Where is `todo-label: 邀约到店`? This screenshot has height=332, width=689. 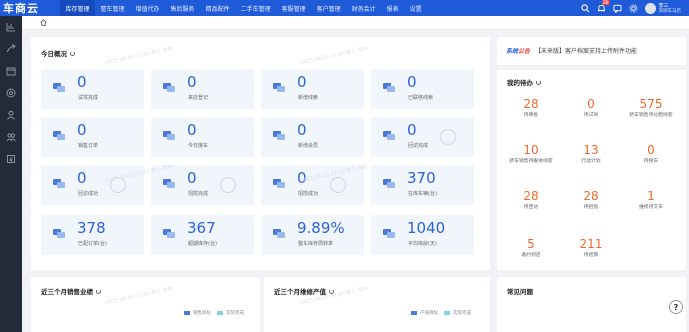 todo-label: 邀约到店 is located at coordinates (531, 255).